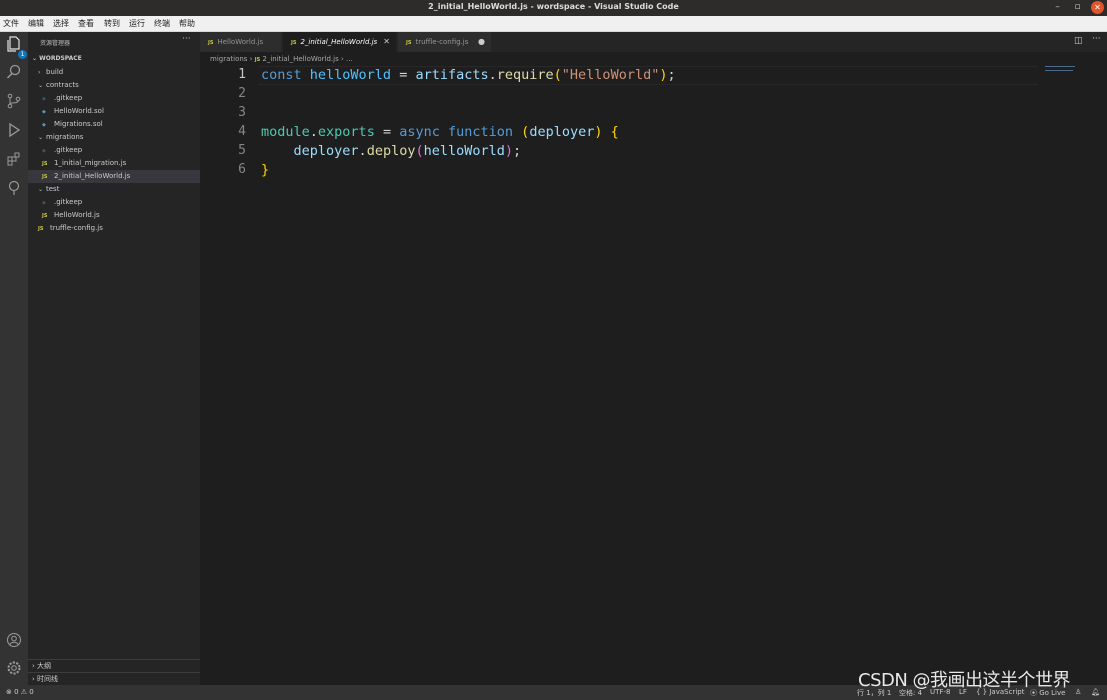 The image size is (1107, 700). What do you see at coordinates (92, 176) in the screenshot?
I see `tree-label: 2_initial_HelloWorld.js` at bounding box center [92, 176].